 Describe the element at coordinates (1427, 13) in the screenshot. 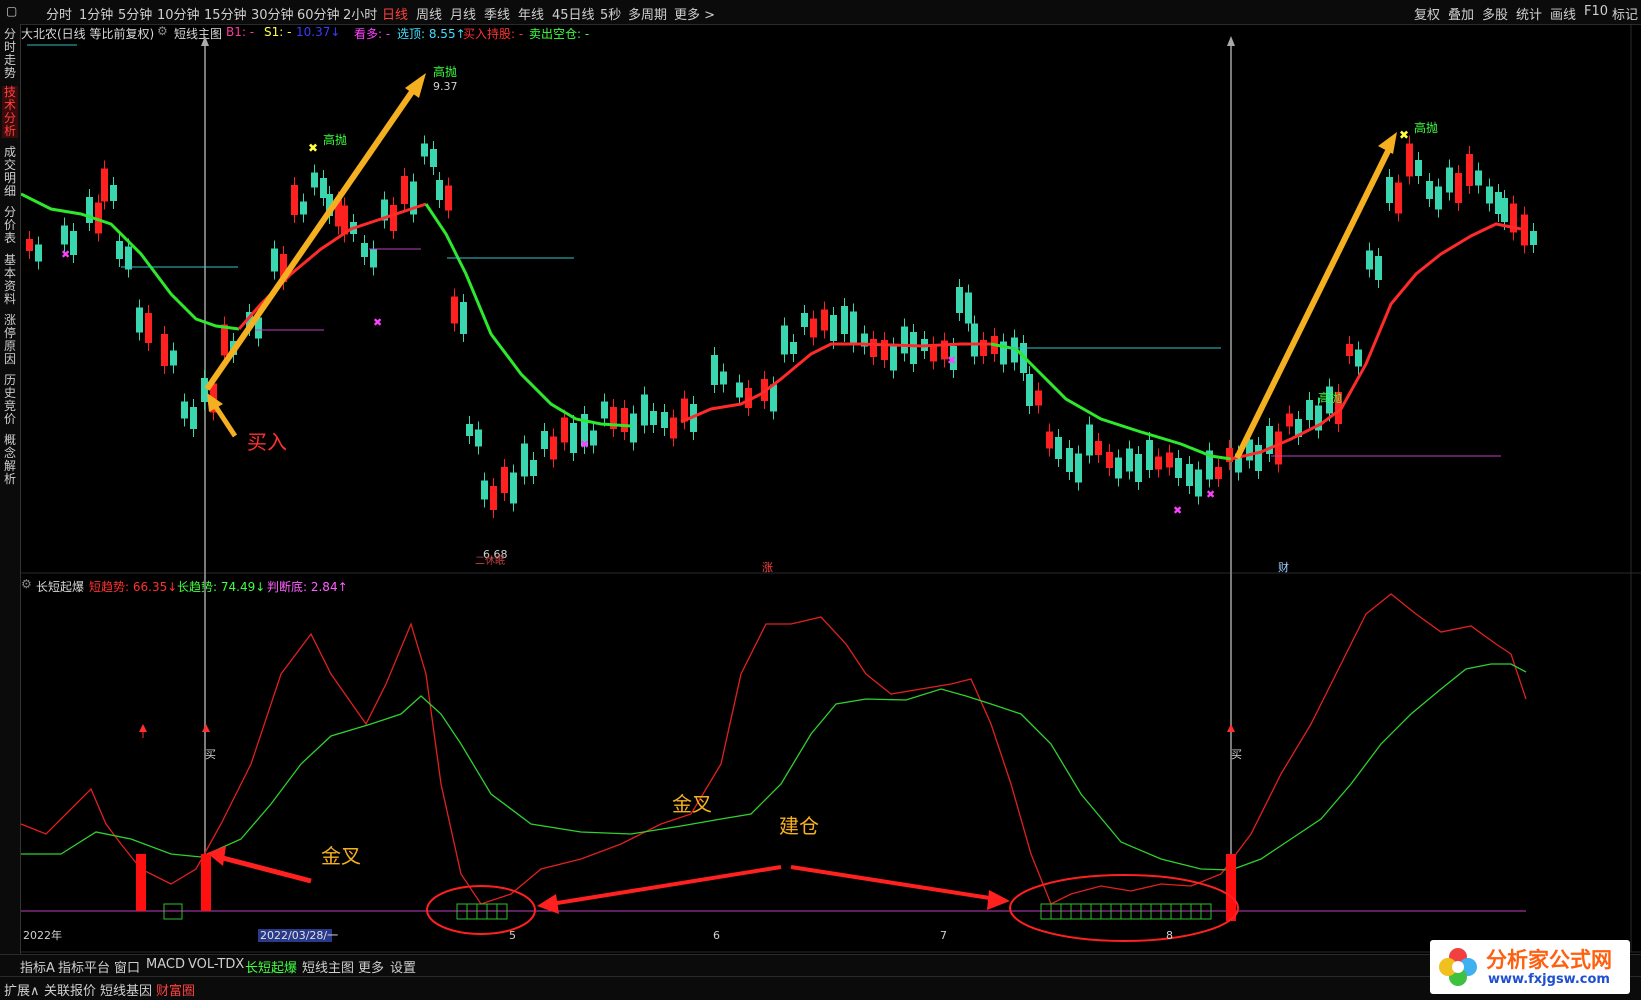

I see `fuquan-button: 复权` at that location.